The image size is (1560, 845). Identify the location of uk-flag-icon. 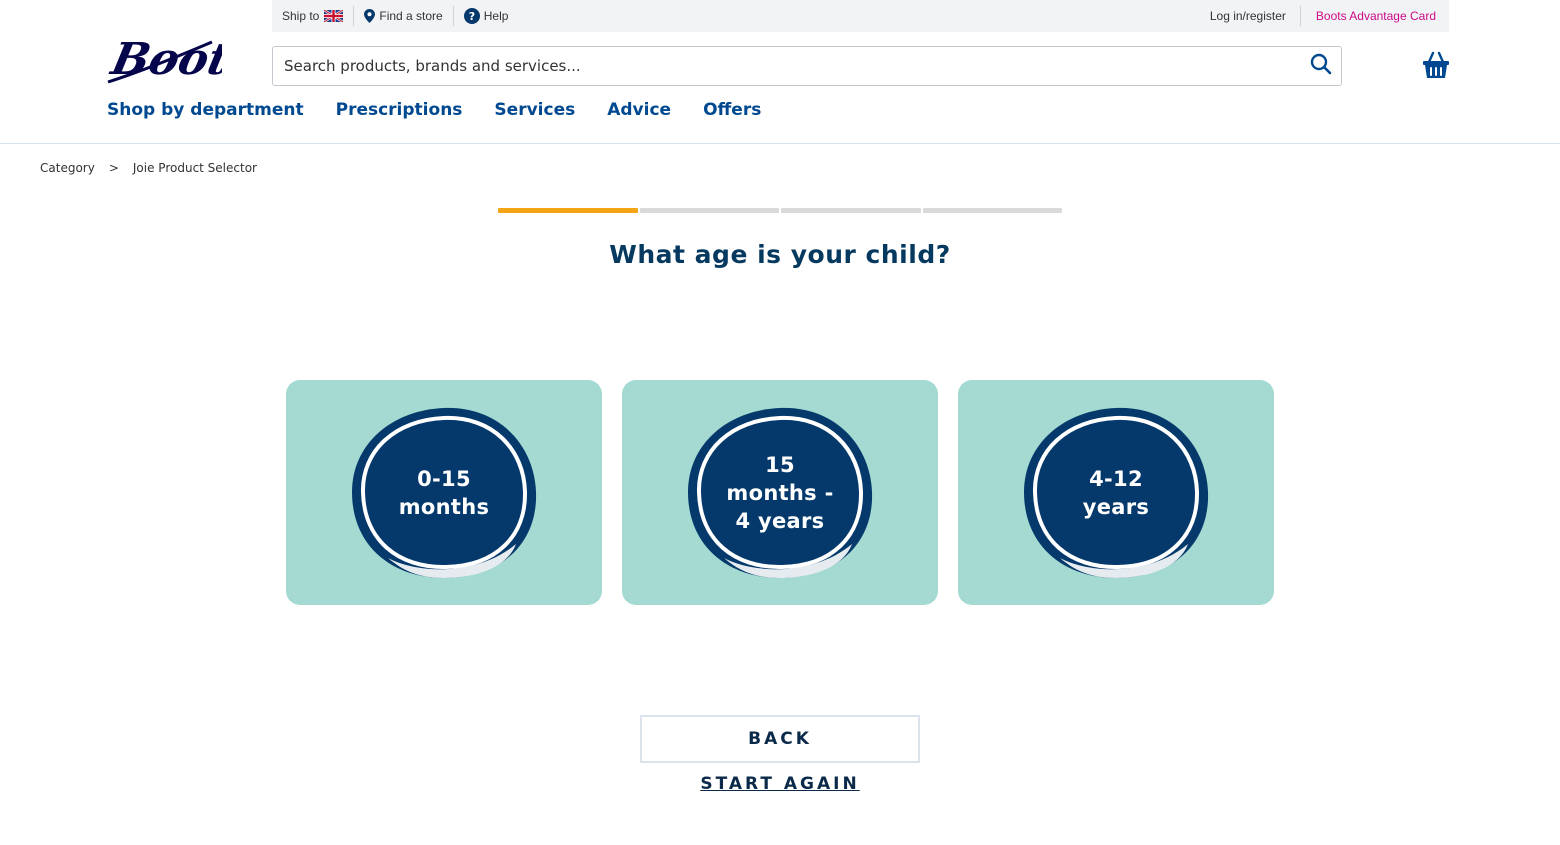
(334, 16).